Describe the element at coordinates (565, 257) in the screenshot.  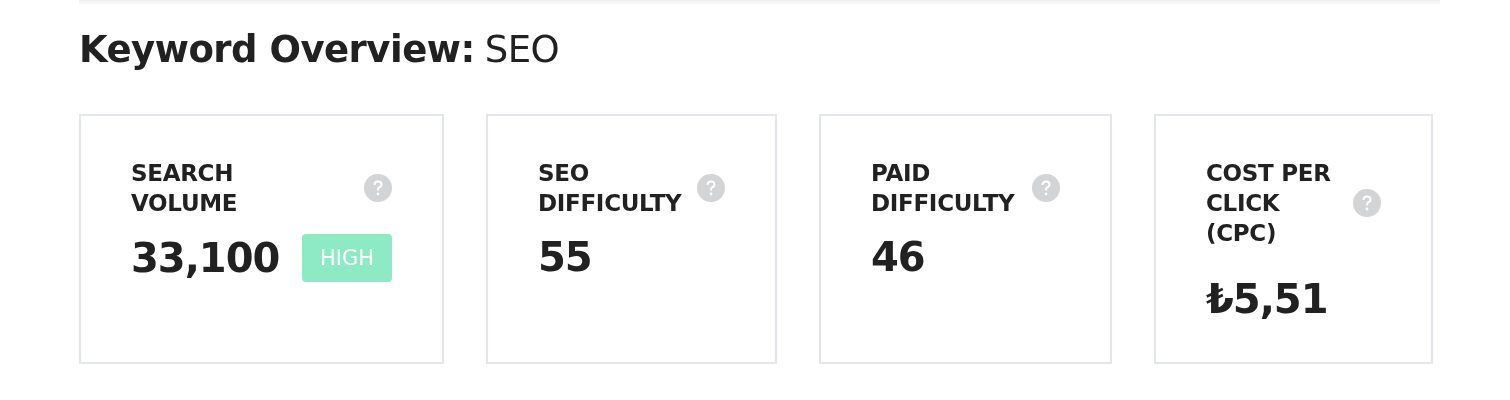
I see `metric-value: 55` at that location.